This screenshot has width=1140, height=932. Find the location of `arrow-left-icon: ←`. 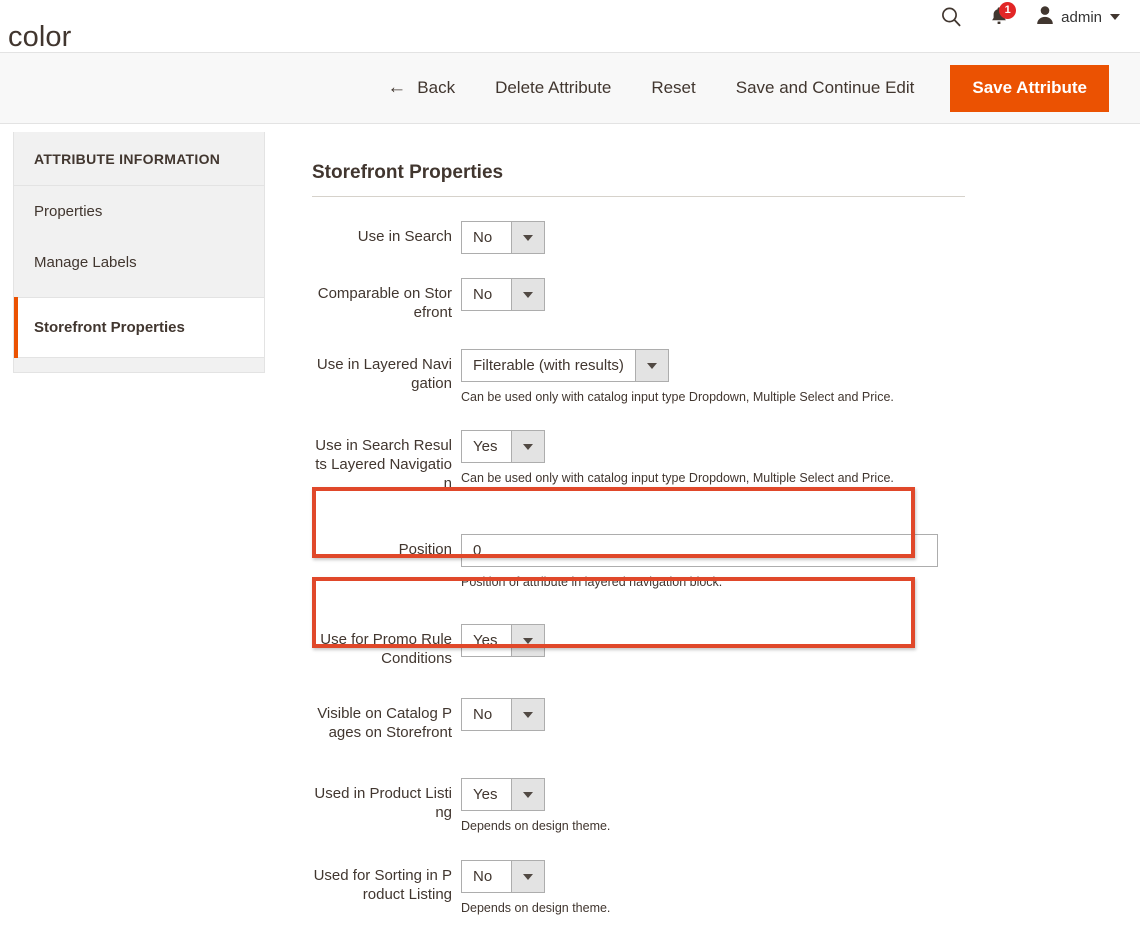

arrow-left-icon: ← is located at coordinates (397, 87).